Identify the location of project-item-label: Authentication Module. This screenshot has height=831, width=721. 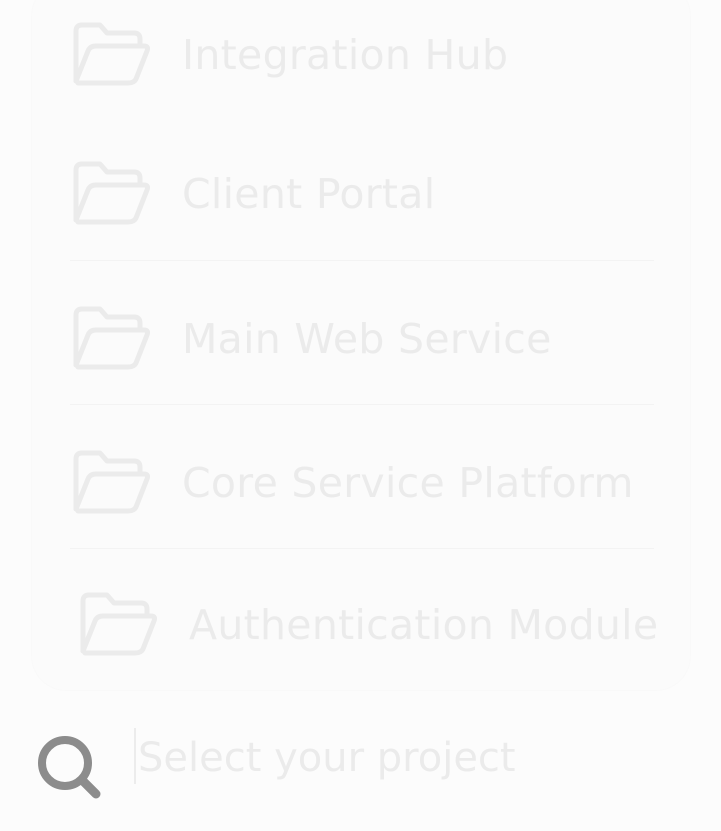
(424, 625).